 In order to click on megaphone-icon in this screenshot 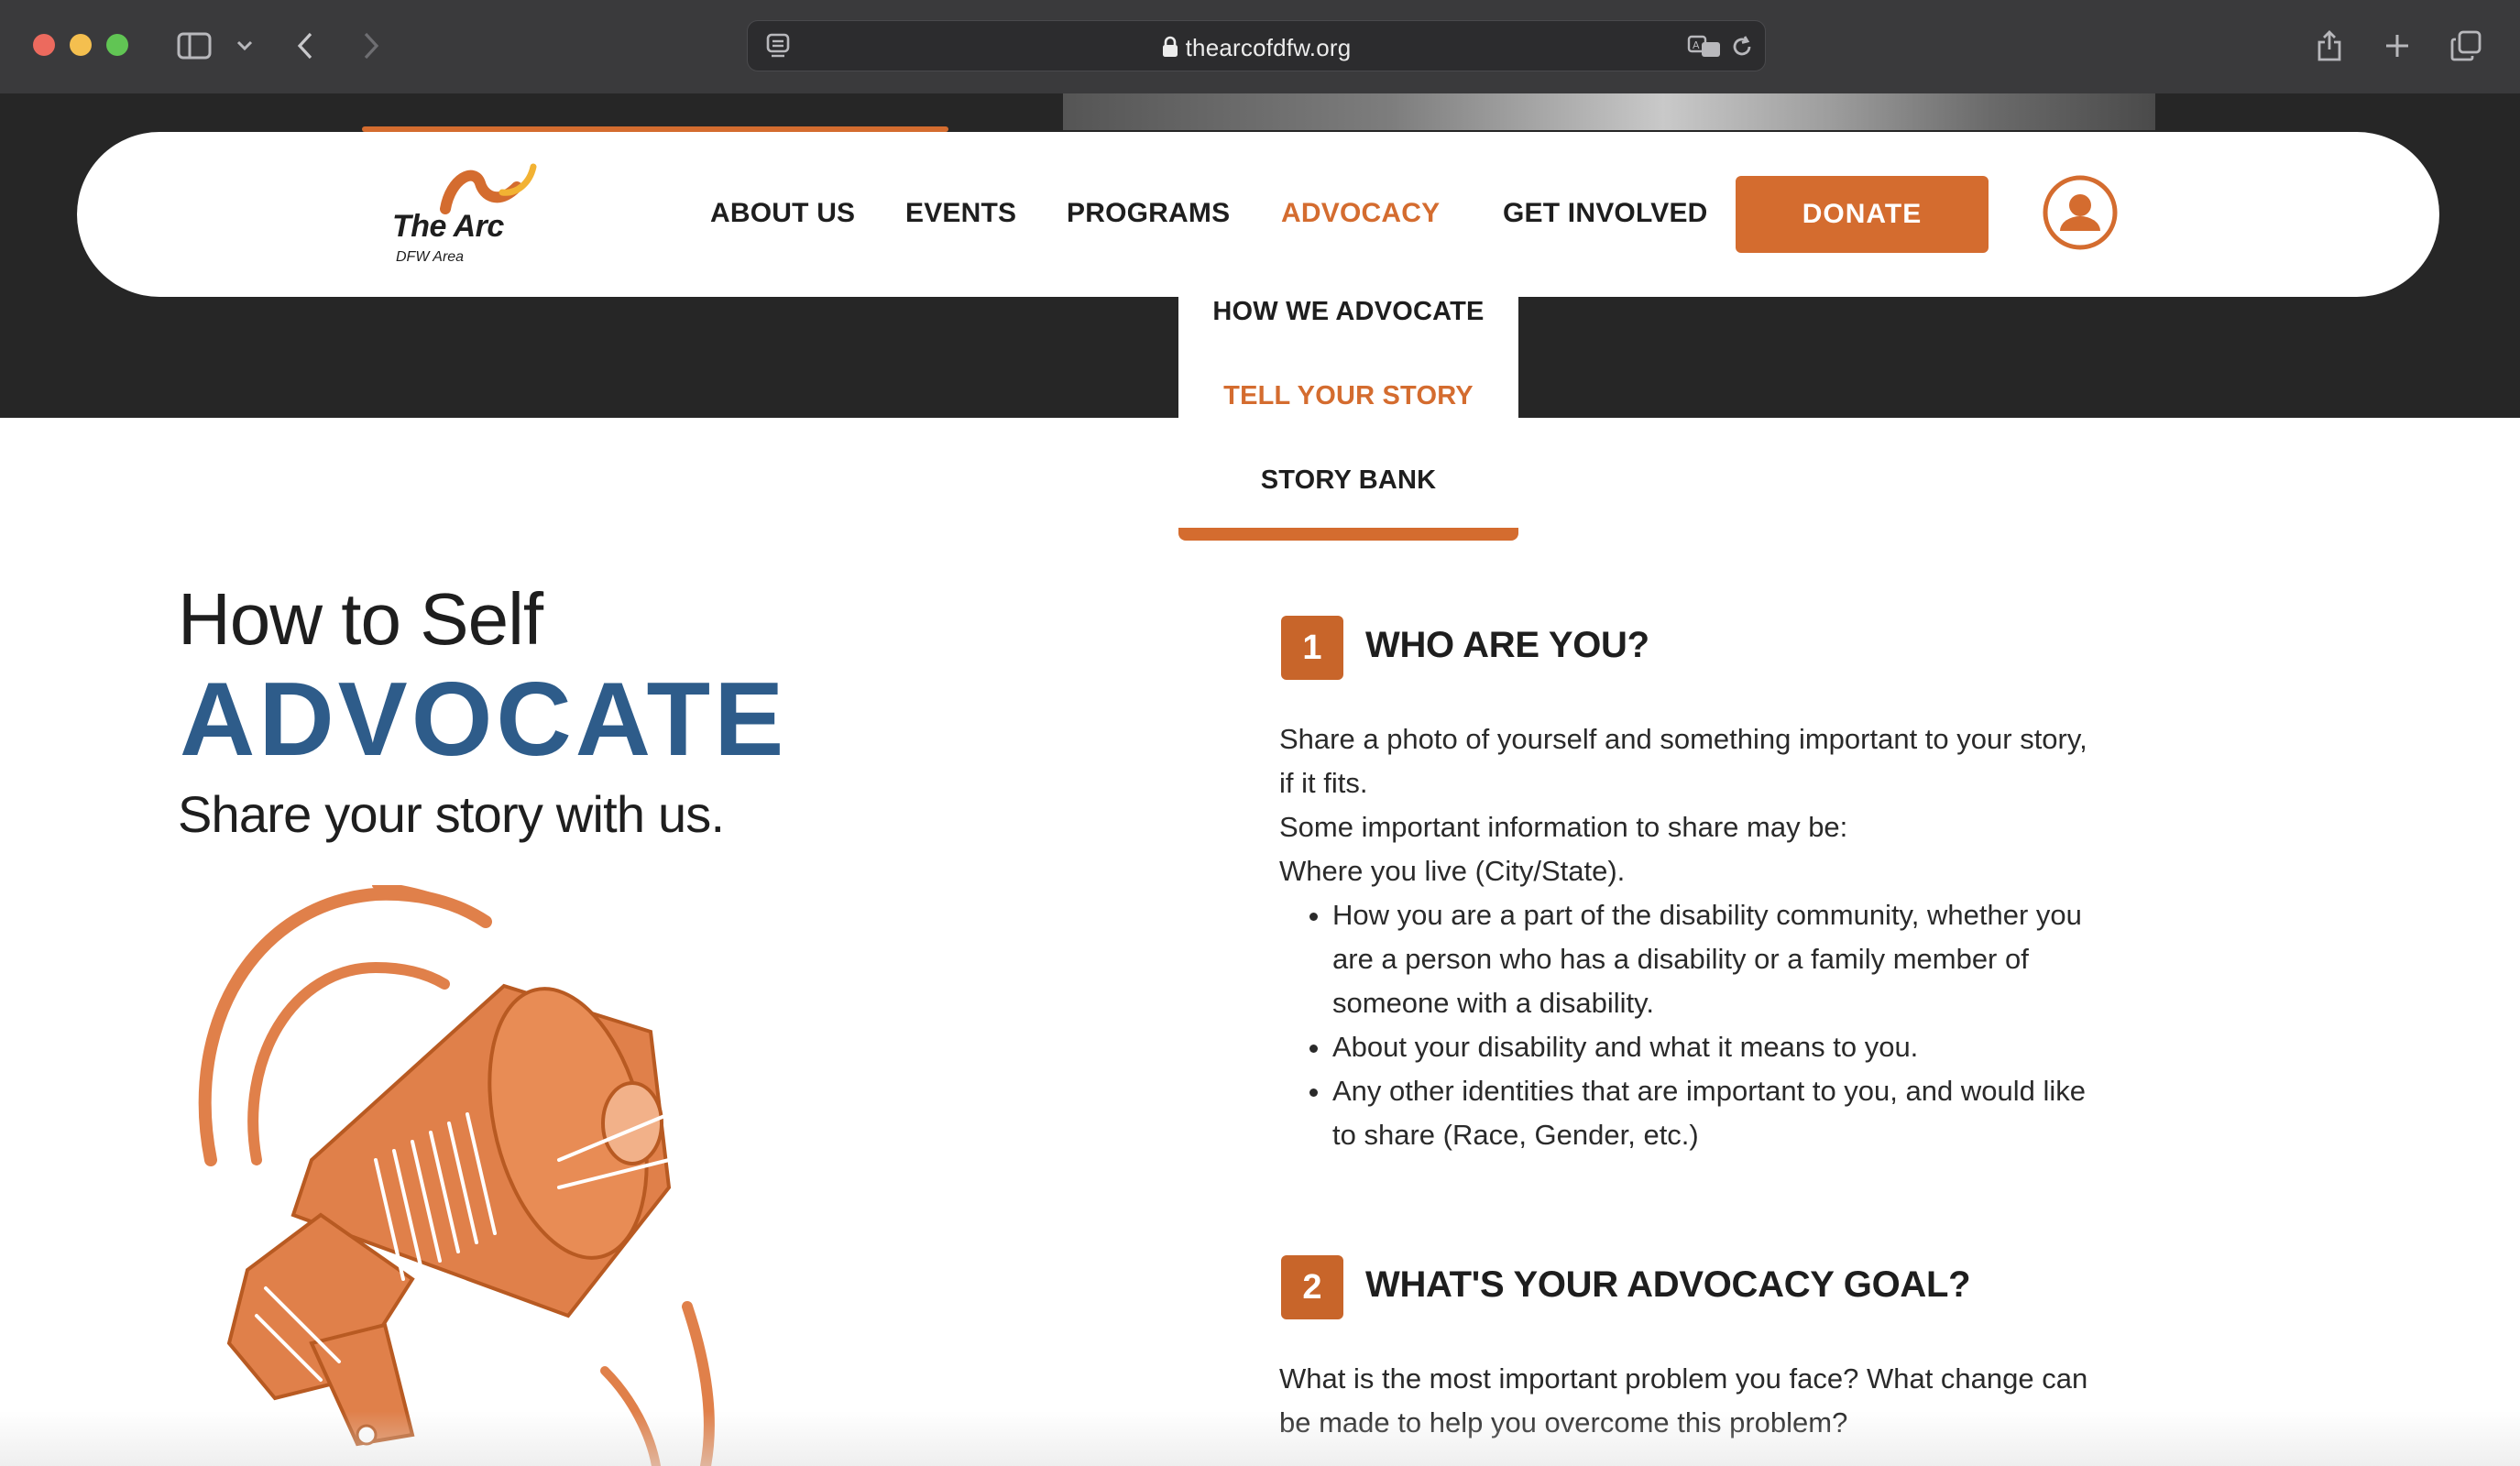, I will do `click(456, 1175)`.